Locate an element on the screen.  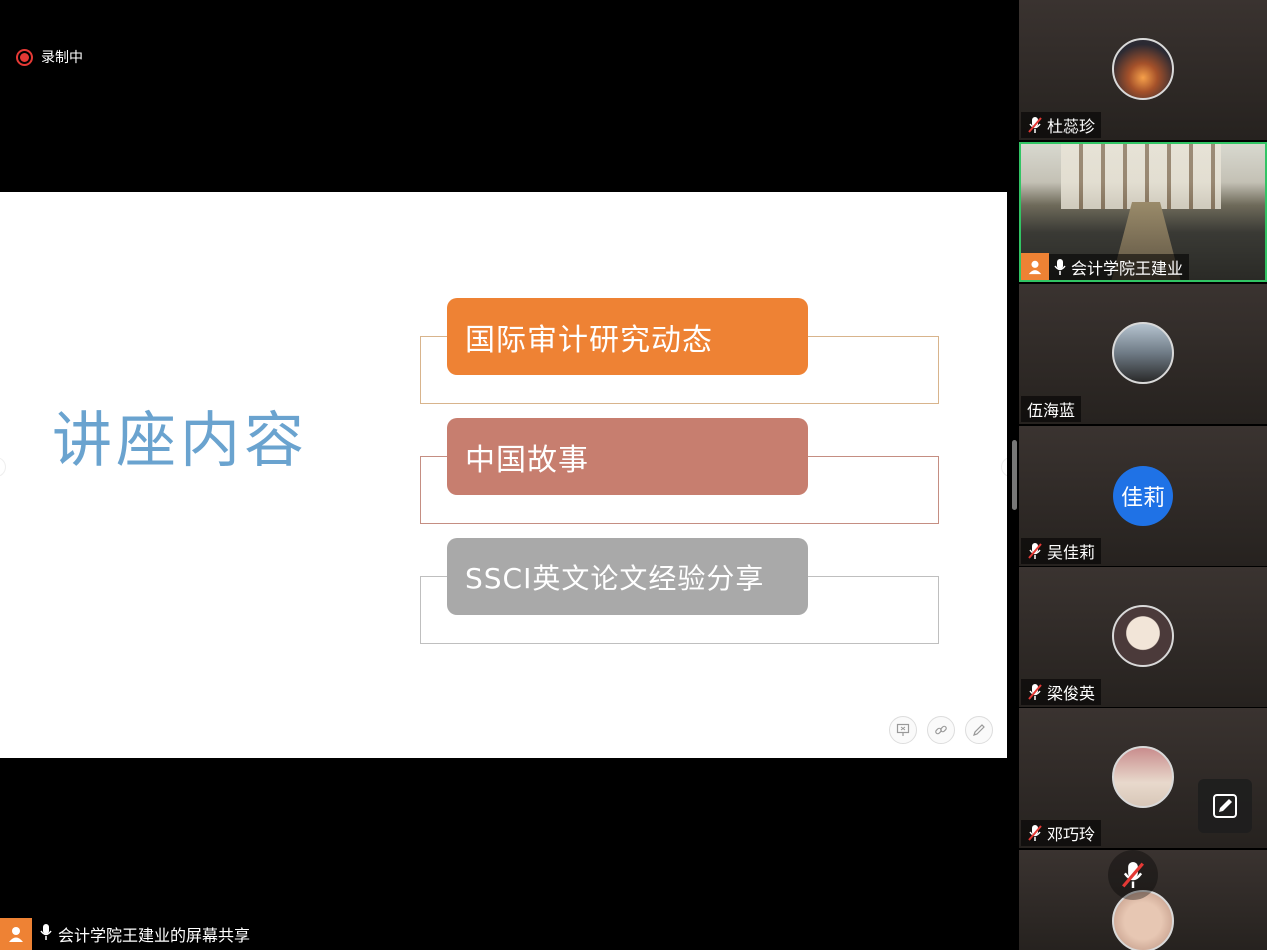
slide-title: 讲座内容 is located at coordinates (180, 441).